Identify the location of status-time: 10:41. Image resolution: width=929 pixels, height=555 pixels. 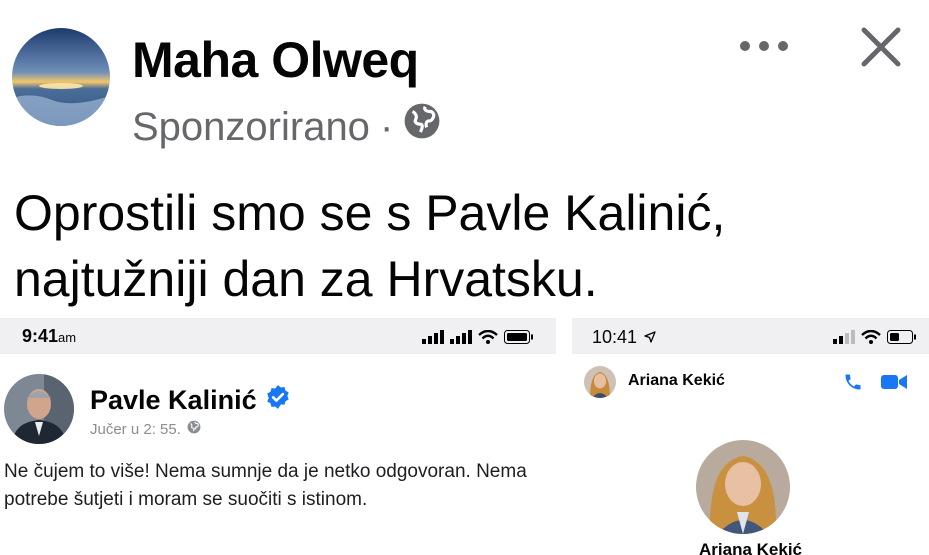
(624, 337).